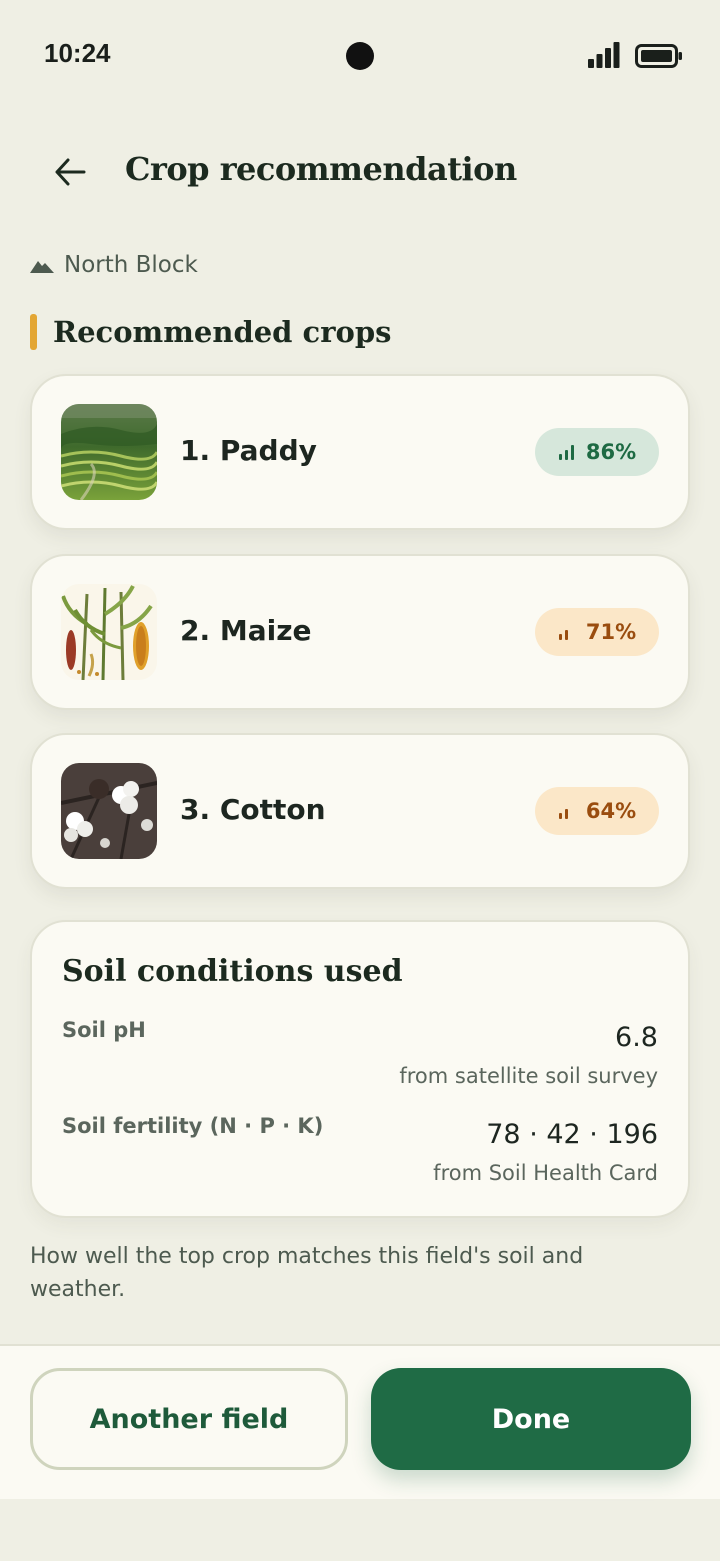 The width and height of the screenshot is (720, 1561). I want to click on crop-card-maize: 2. Maize 71%, so click(360, 632).